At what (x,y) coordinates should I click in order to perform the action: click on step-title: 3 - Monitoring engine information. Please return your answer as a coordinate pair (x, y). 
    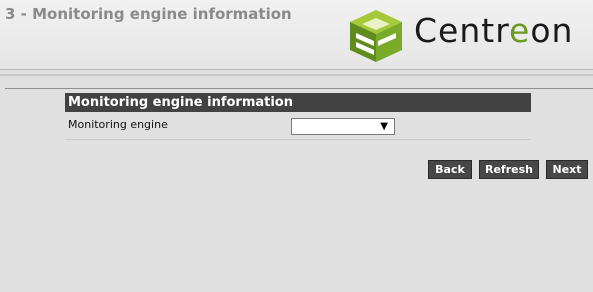
    Looking at the image, I should click on (148, 14).